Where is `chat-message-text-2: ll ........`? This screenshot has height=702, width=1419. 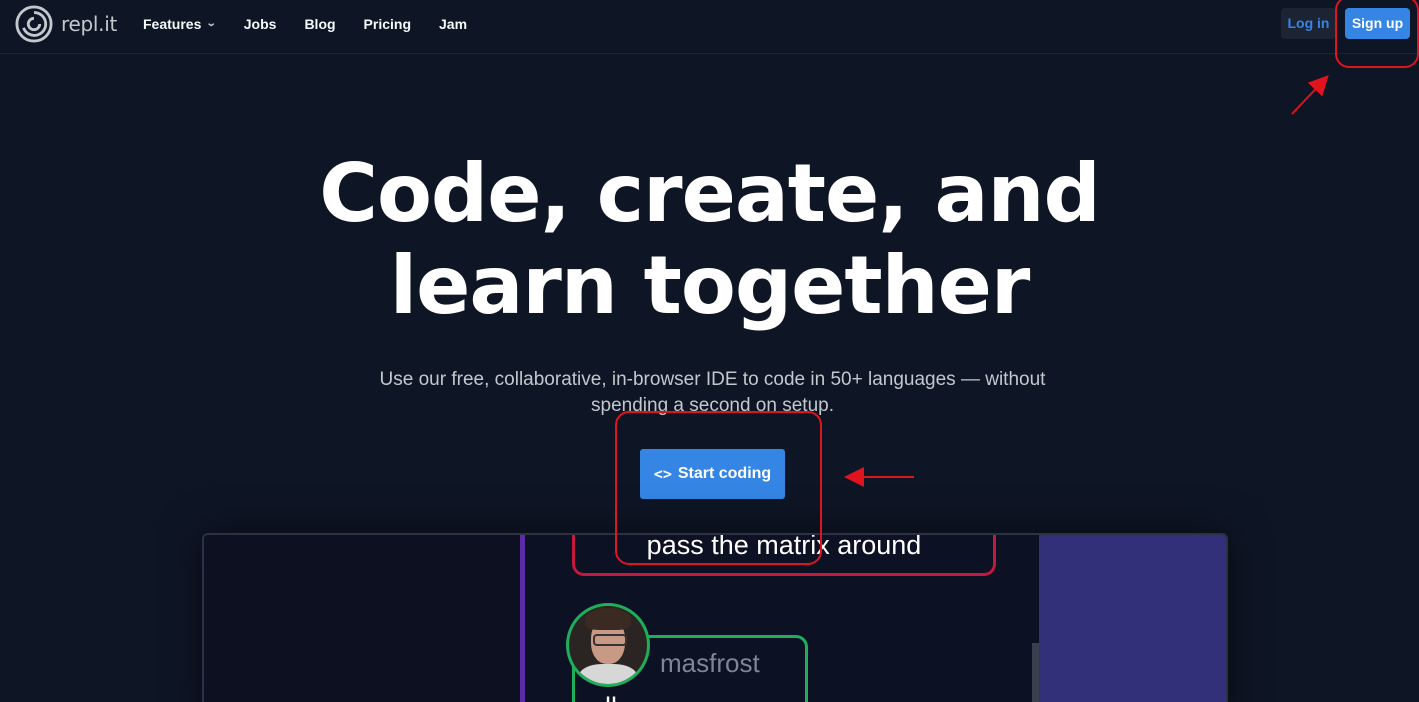
chat-message-text-2: ll ........ is located at coordinates (645, 697).